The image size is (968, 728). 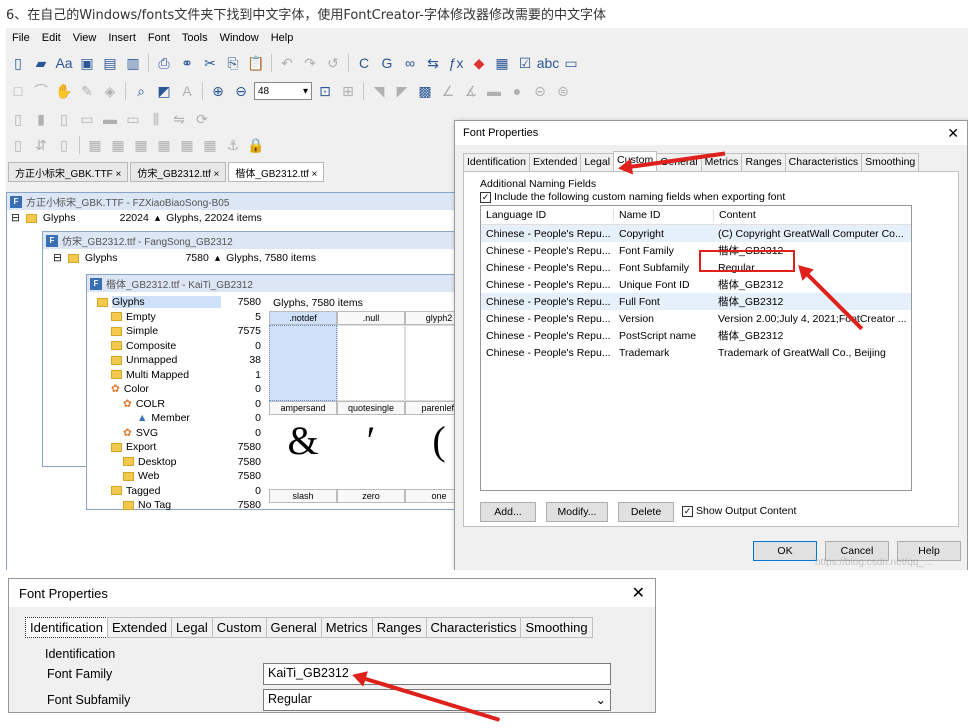 What do you see at coordinates (164, 91) in the screenshot?
I see `metrics-tool-icon: ◩` at bounding box center [164, 91].